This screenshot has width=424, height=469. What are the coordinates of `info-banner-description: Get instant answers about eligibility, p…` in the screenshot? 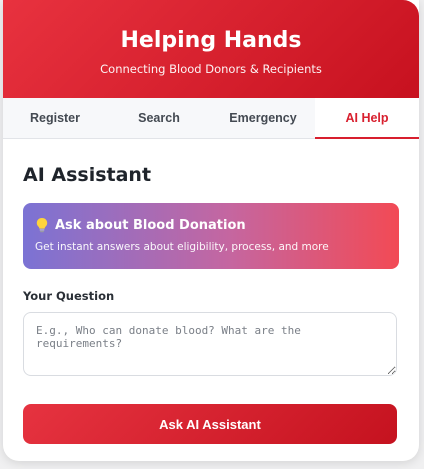 It's located at (182, 247).